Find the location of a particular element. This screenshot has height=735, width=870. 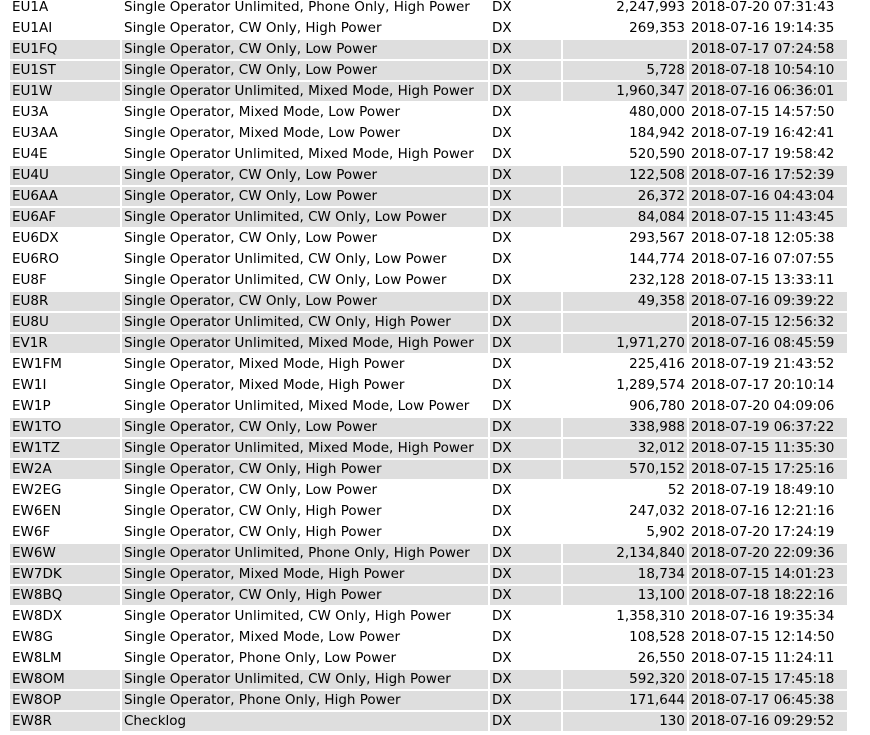

score-cell: 592,320 is located at coordinates (625, 679).